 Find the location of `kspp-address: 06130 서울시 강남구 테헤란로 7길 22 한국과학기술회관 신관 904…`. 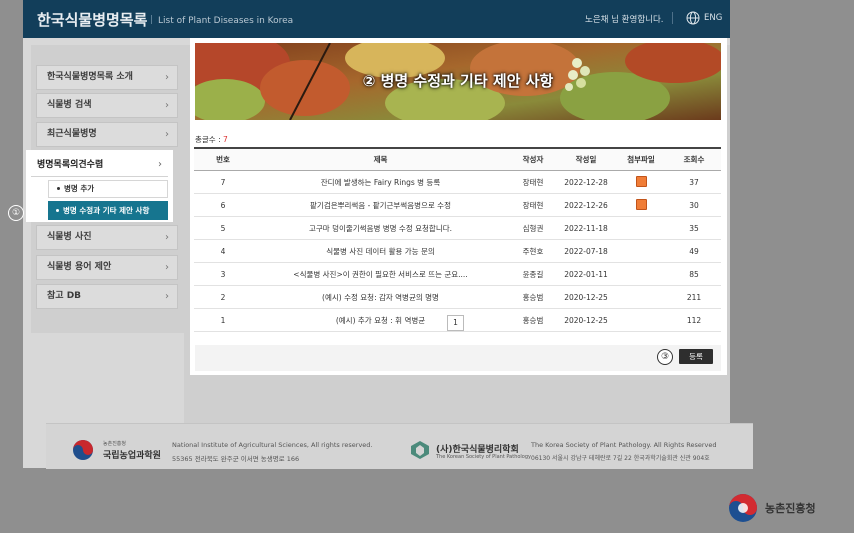

kspp-address: 06130 서울시 강남구 테헤란로 7길 22 한국과학기술회관 신관 904… is located at coordinates (620, 458).